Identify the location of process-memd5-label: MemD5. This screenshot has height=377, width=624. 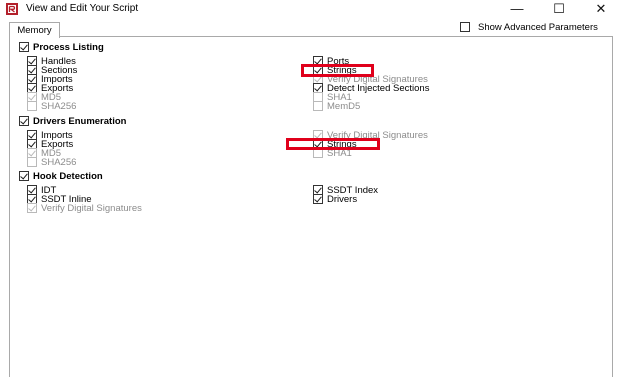
(344, 106).